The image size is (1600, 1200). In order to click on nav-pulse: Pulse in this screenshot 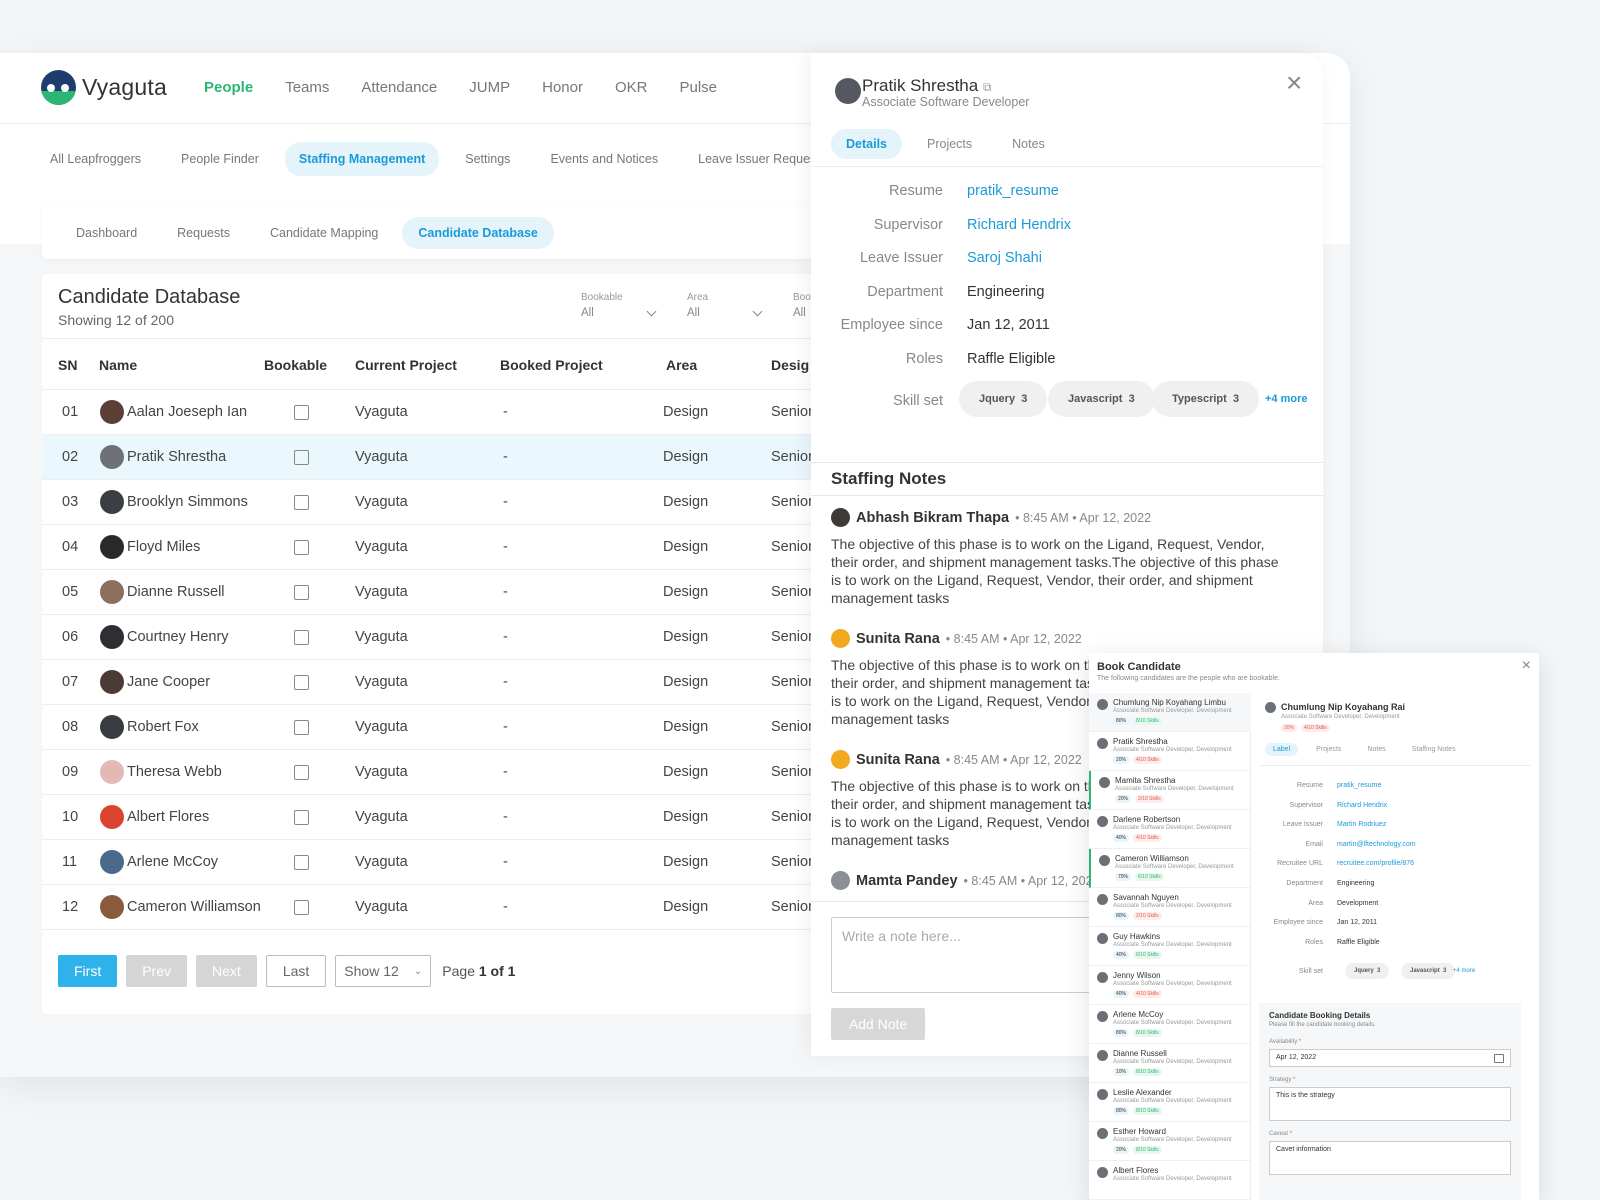, I will do `click(699, 87)`.